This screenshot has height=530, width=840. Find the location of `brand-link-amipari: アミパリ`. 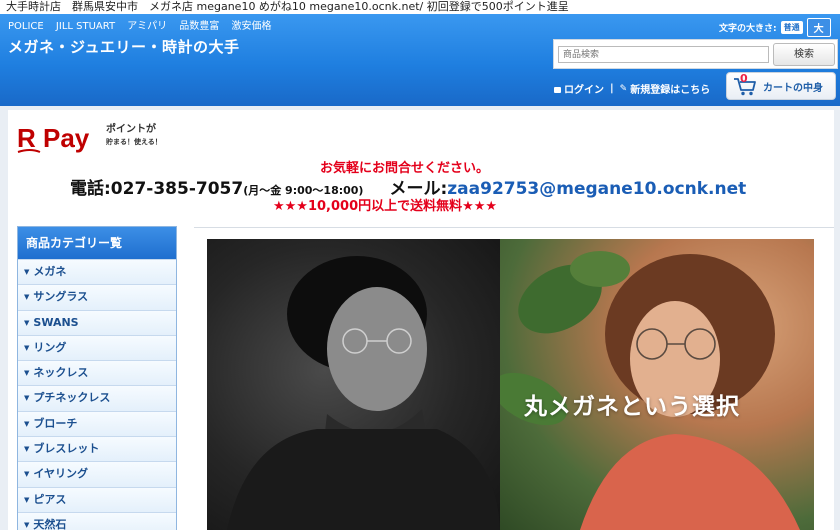

brand-link-amipari: アミパリ is located at coordinates (147, 26).